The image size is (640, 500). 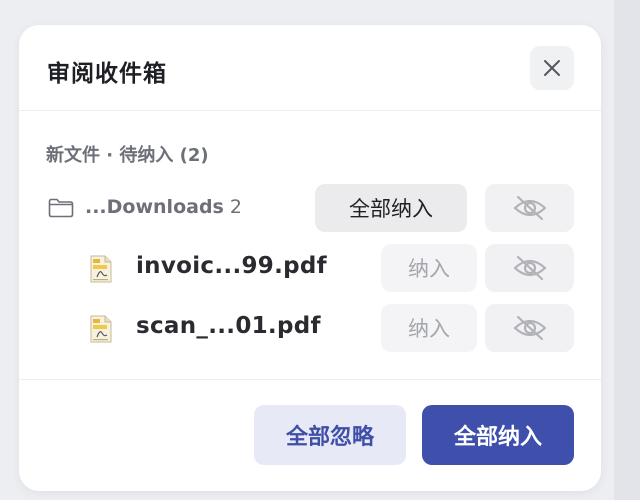 What do you see at coordinates (498, 435) in the screenshot?
I see `accept-all-button: 全部纳入` at bounding box center [498, 435].